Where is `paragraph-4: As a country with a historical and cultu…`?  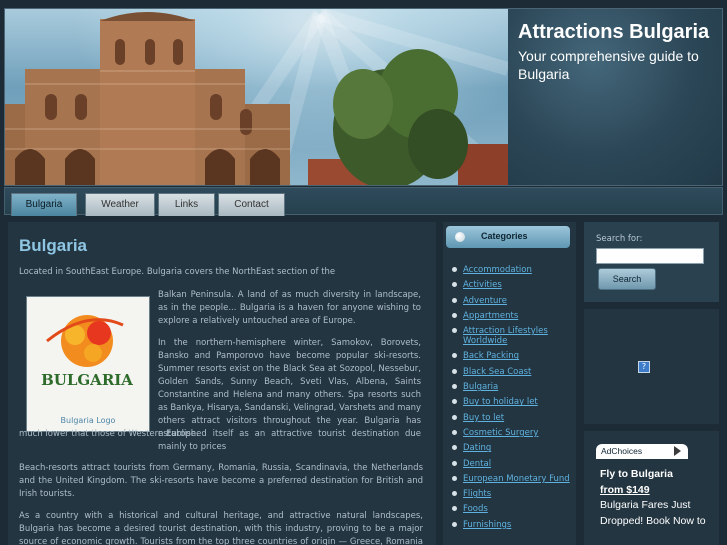 paragraph-4: As a country with a historical and cultu… is located at coordinates (221, 528).